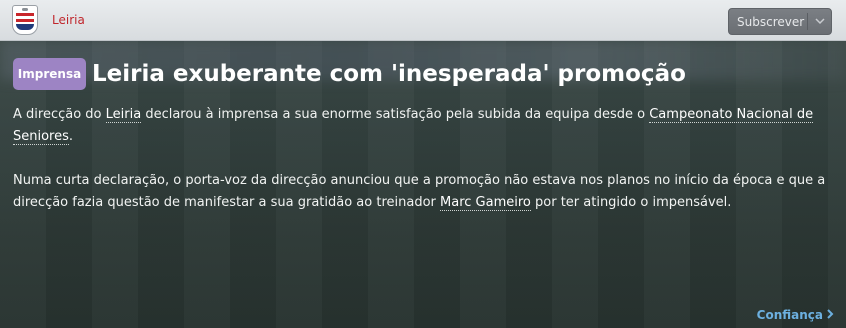  Describe the element at coordinates (771, 22) in the screenshot. I see `subscribe-label: Subscrever` at that location.